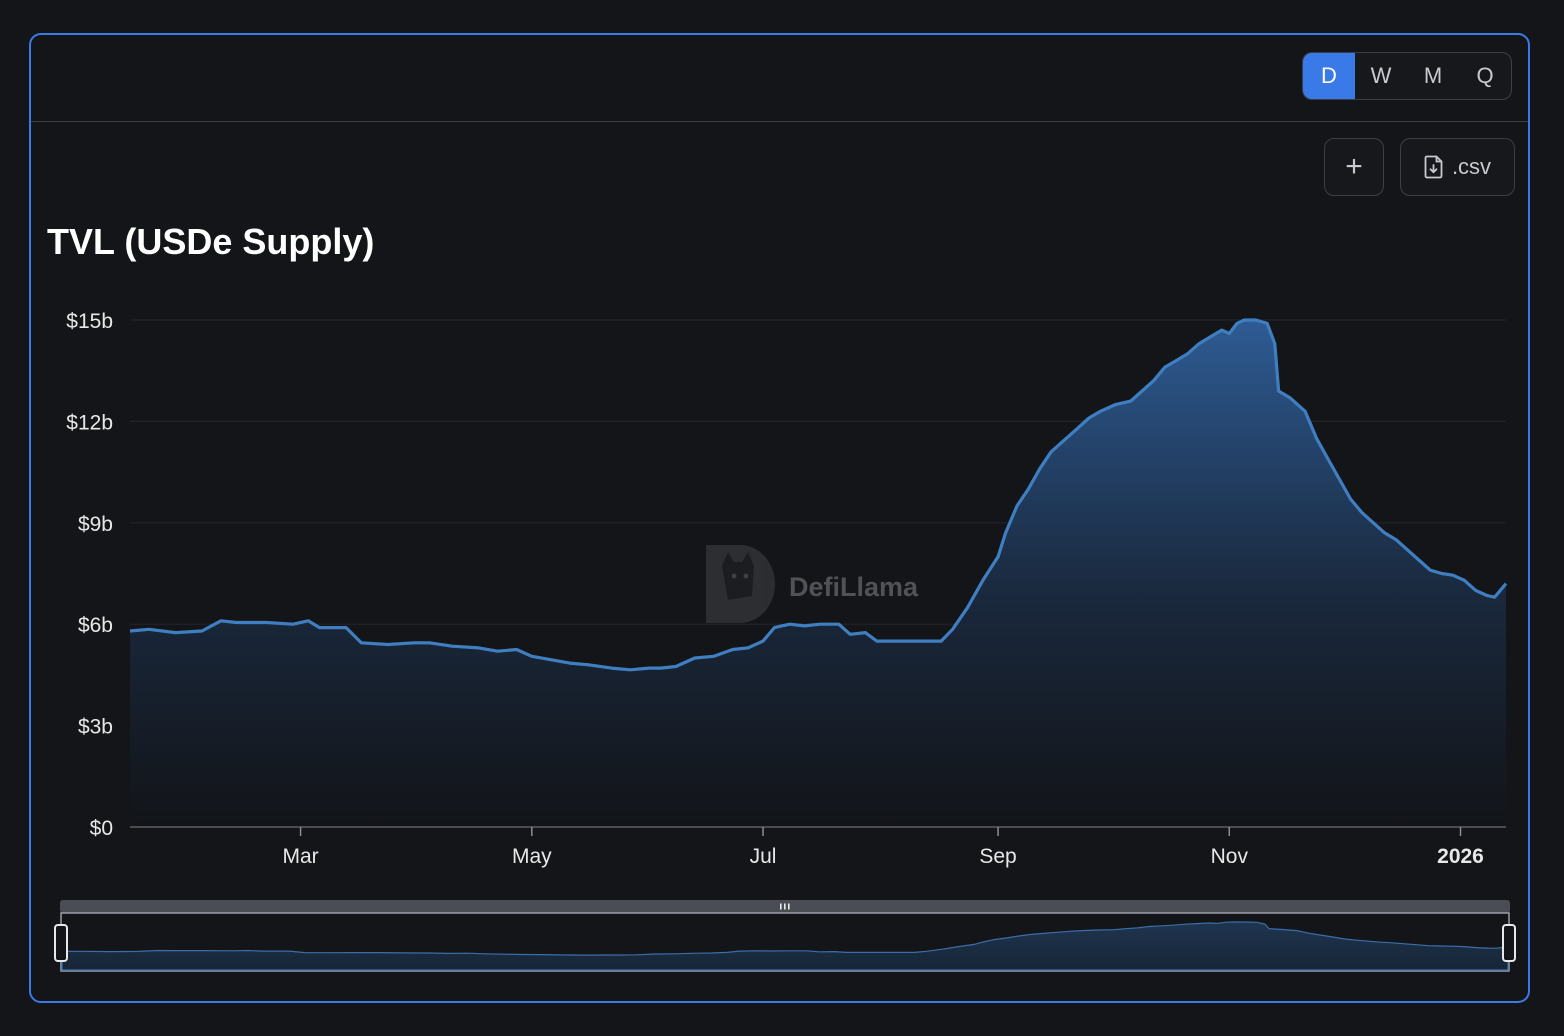  I want to click on watermark: DefiLlama, so click(812, 584).